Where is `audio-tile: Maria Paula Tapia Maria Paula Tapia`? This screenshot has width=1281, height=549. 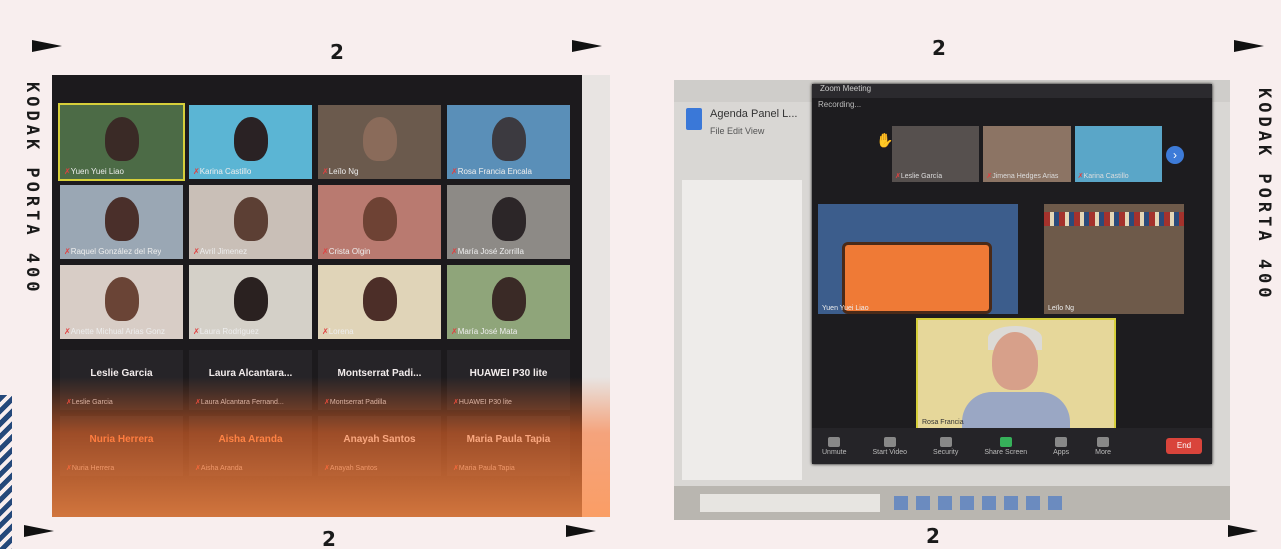
audio-tile: Maria Paula Tapia Maria Paula Tapia is located at coordinates (508, 446).